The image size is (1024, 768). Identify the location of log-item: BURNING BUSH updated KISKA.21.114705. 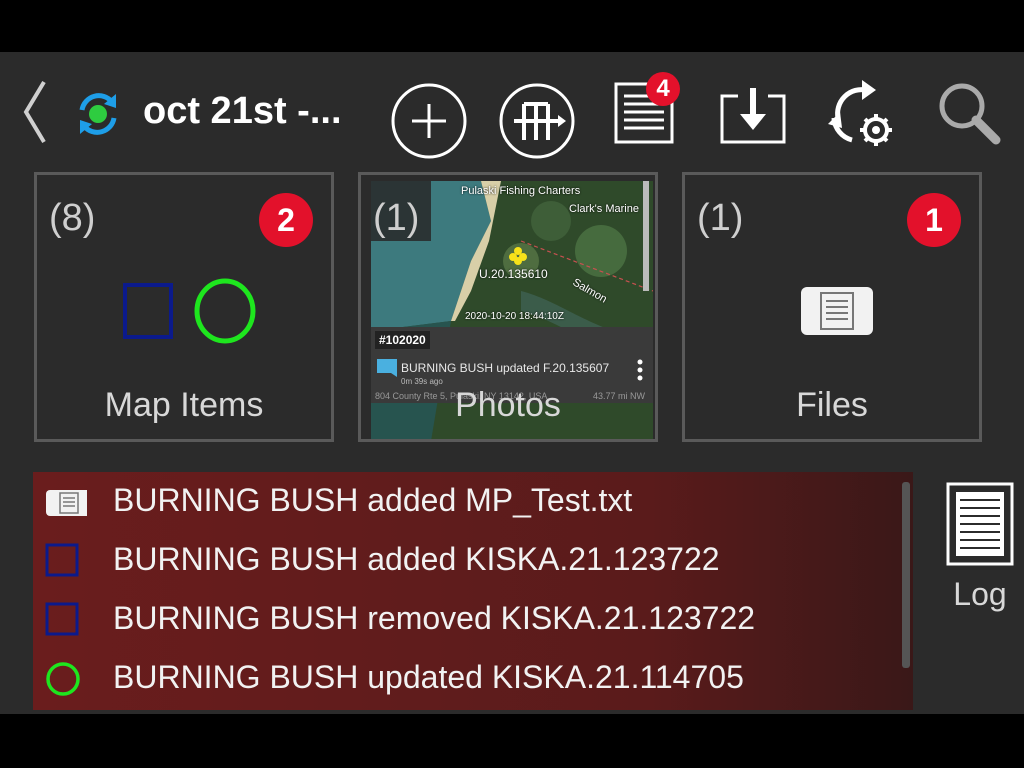
(463, 678).